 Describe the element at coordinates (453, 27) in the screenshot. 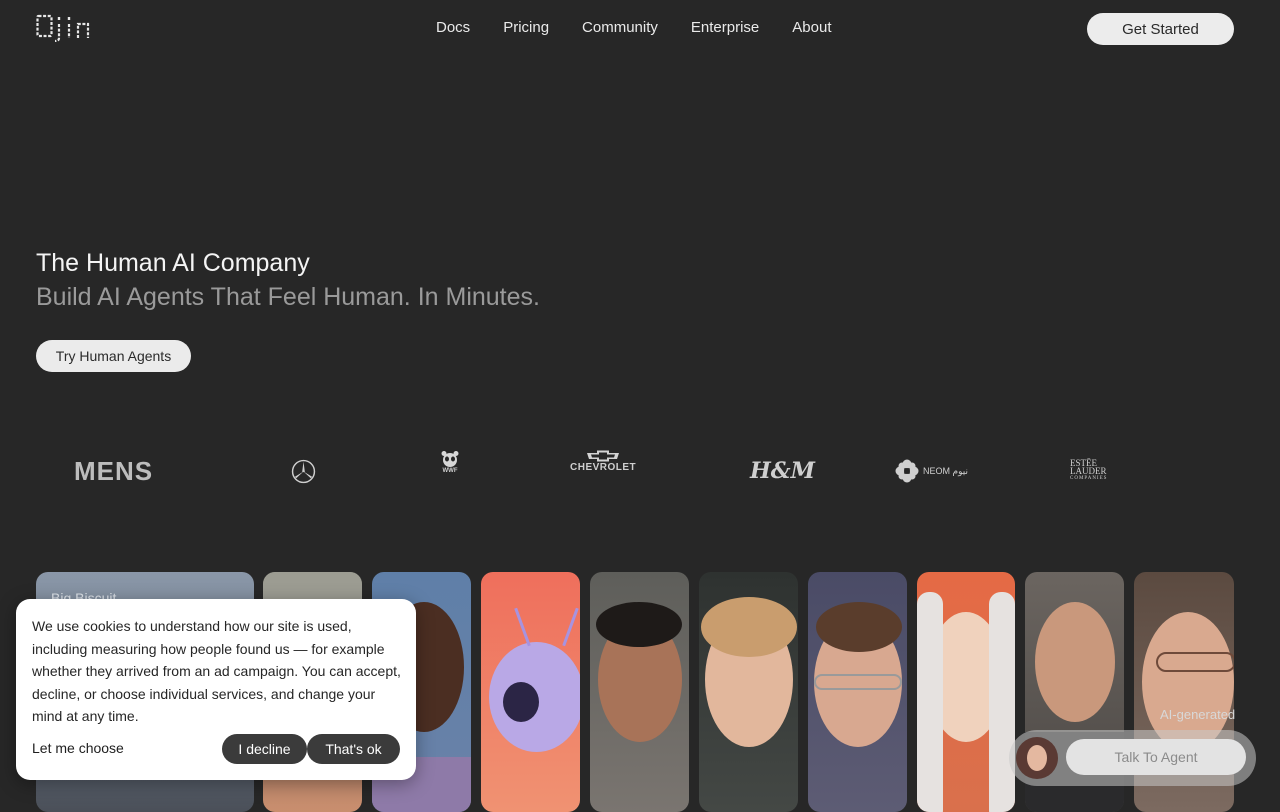

I see `nav-docs: Docs` at that location.